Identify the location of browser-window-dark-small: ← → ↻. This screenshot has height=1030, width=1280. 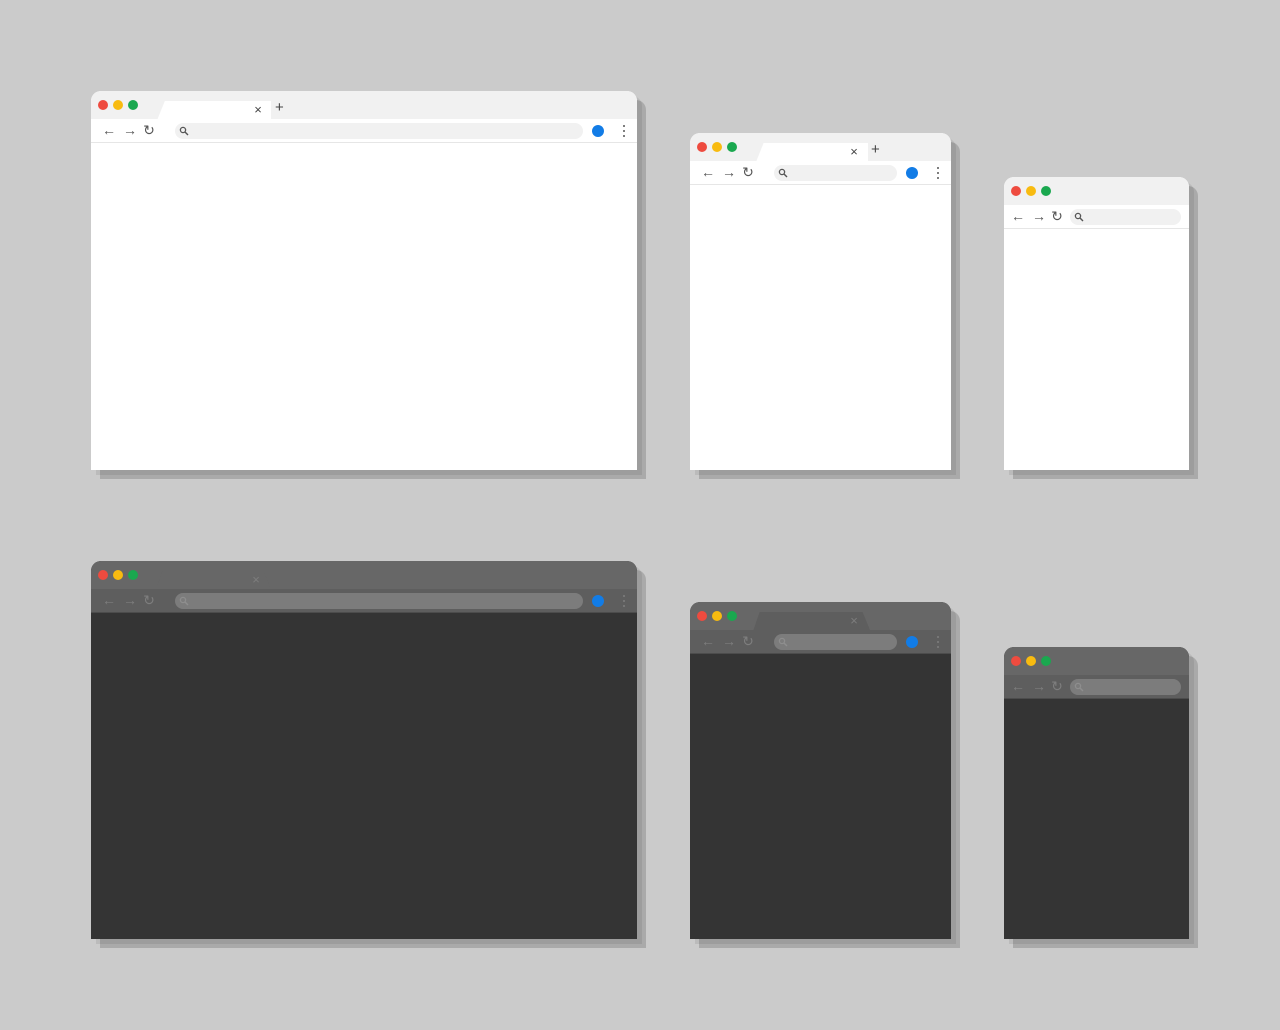
(1096, 793).